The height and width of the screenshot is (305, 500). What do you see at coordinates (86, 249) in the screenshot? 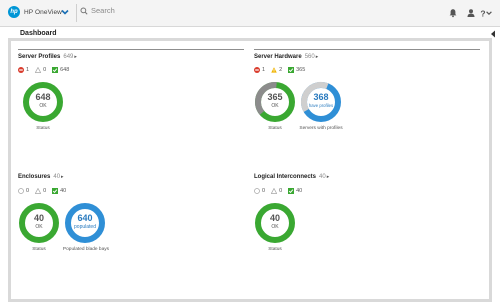
I see `donut-caption: Populated blade bays` at bounding box center [86, 249].